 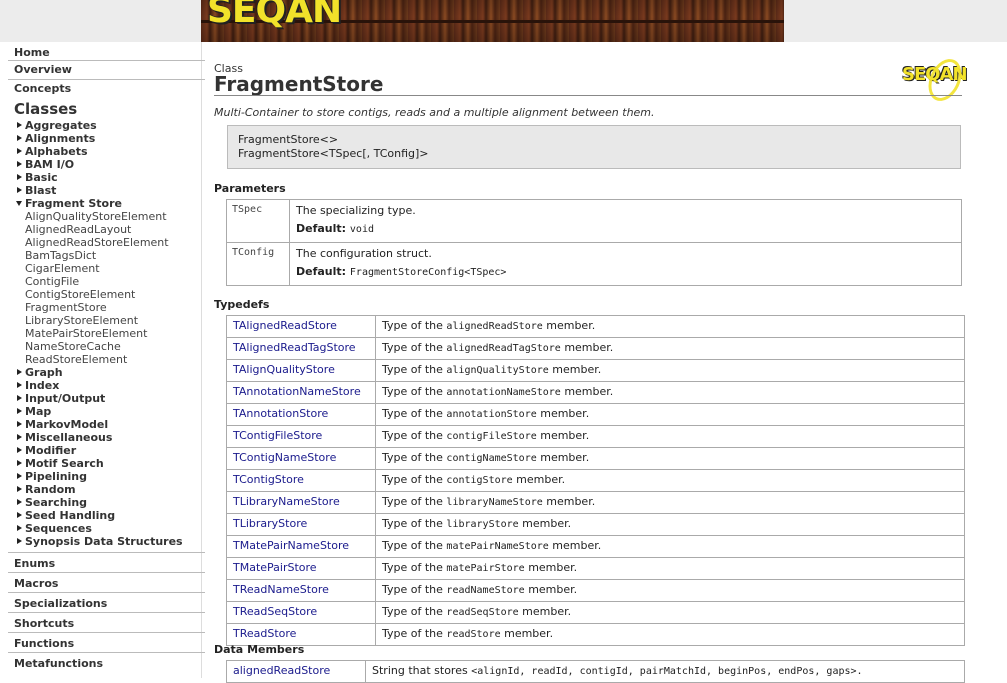 What do you see at coordinates (100, 359) in the screenshot?
I see `sidebar-class-link: ReadStoreElement` at bounding box center [100, 359].